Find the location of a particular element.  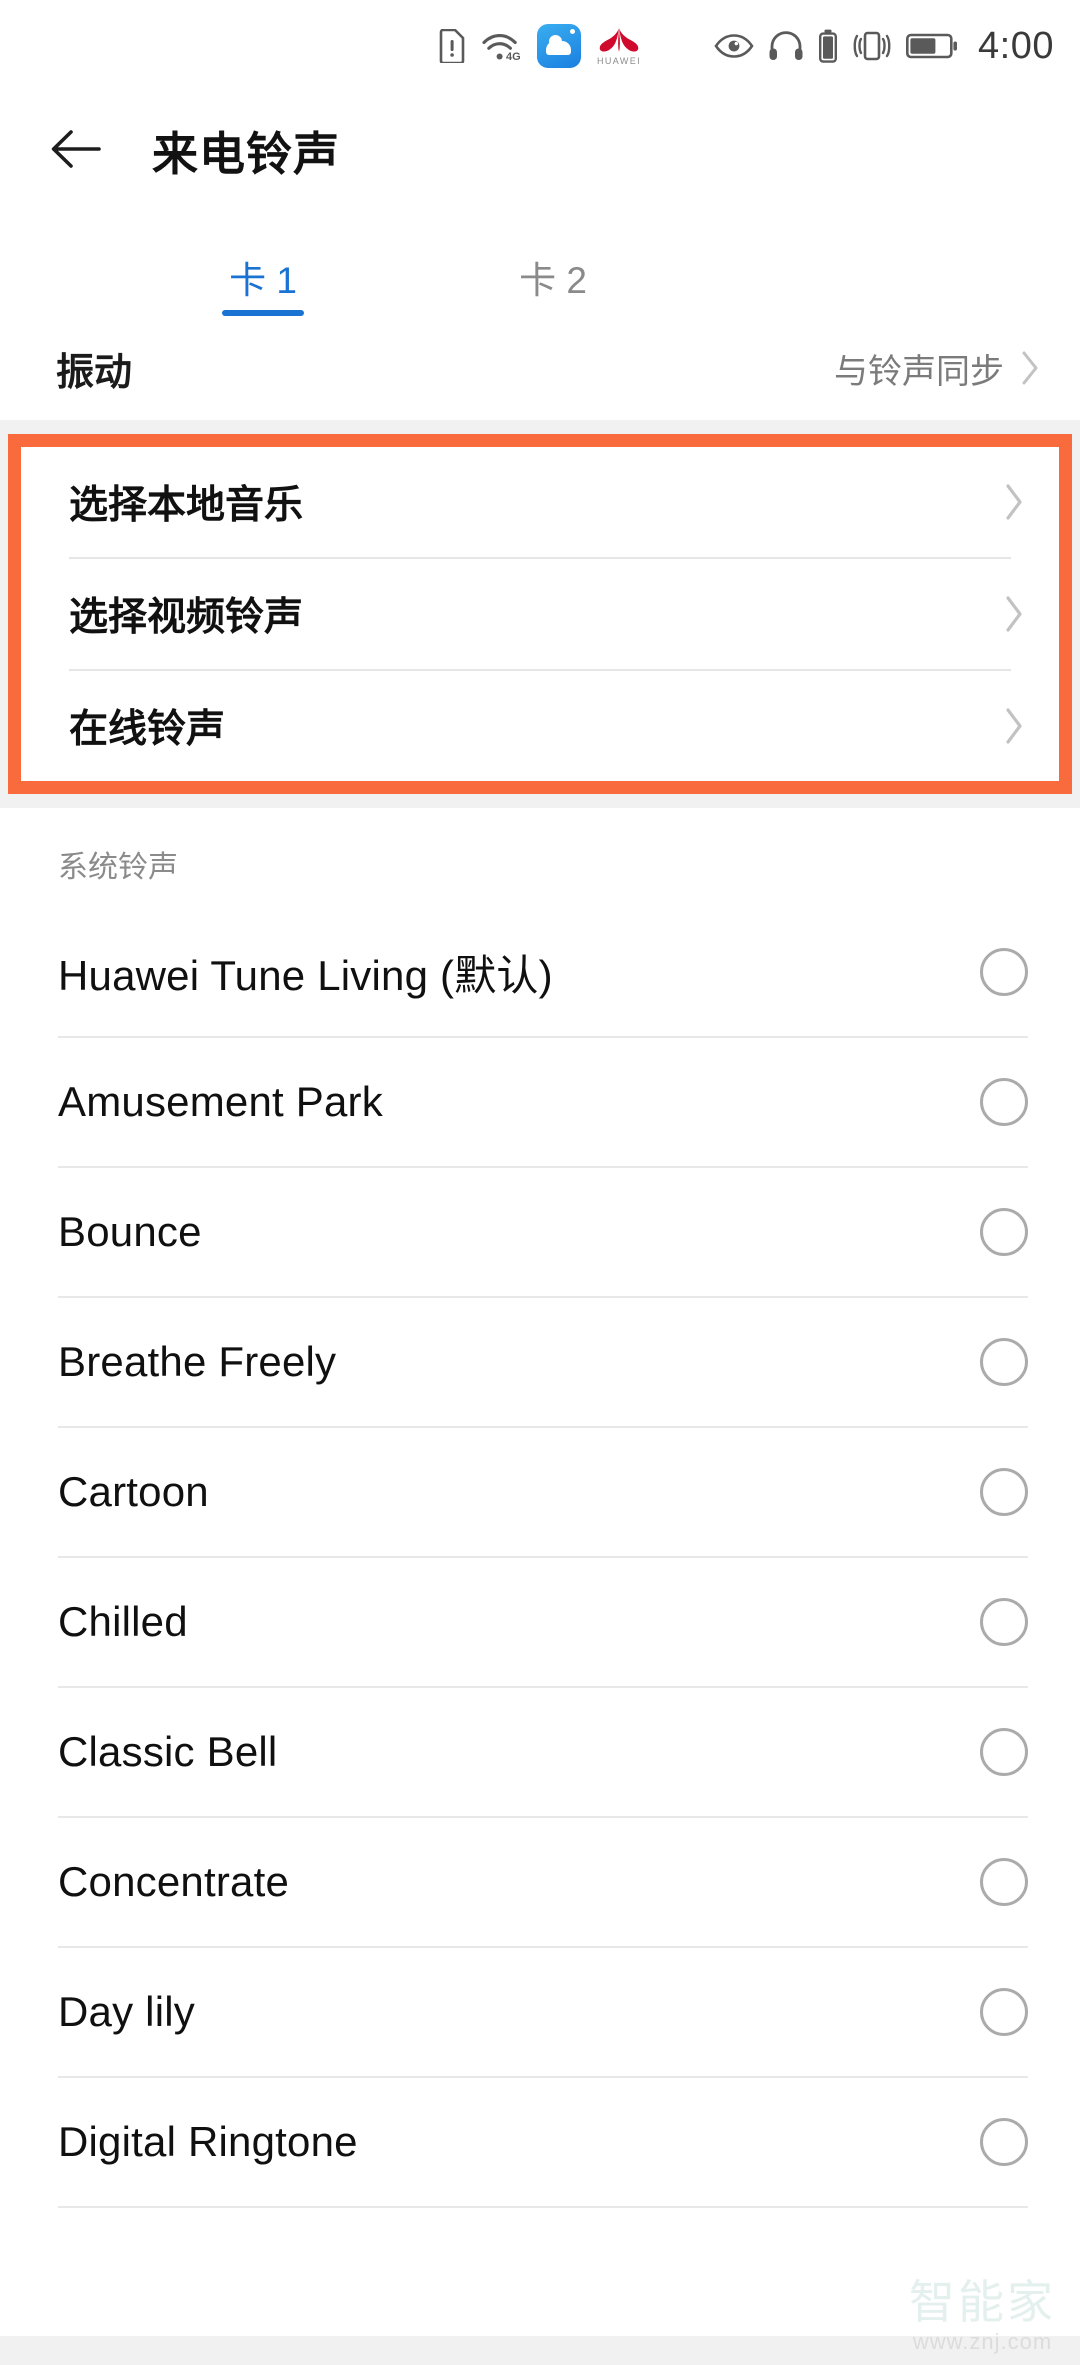

vibration-value-group: 与铃声同步 is located at coordinates (937, 368).